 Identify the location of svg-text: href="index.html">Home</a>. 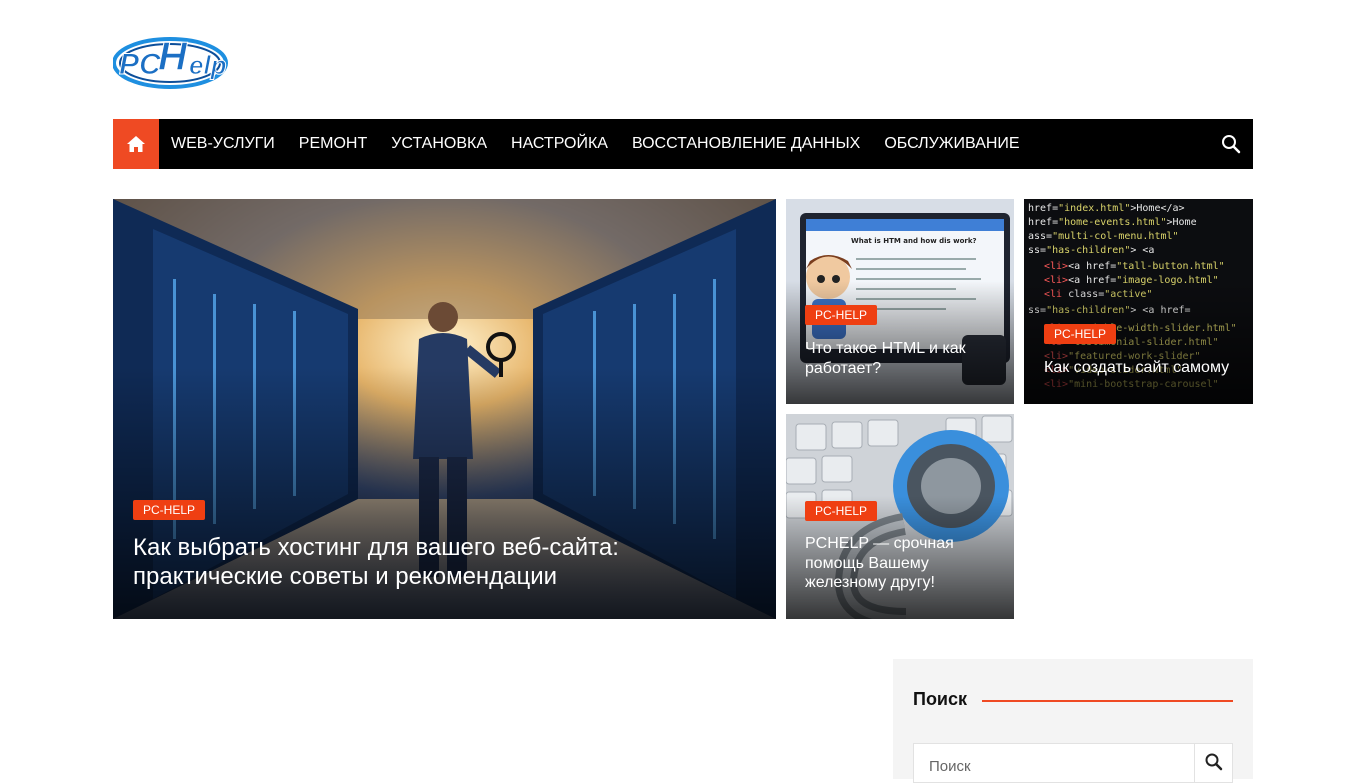
(1106, 208).